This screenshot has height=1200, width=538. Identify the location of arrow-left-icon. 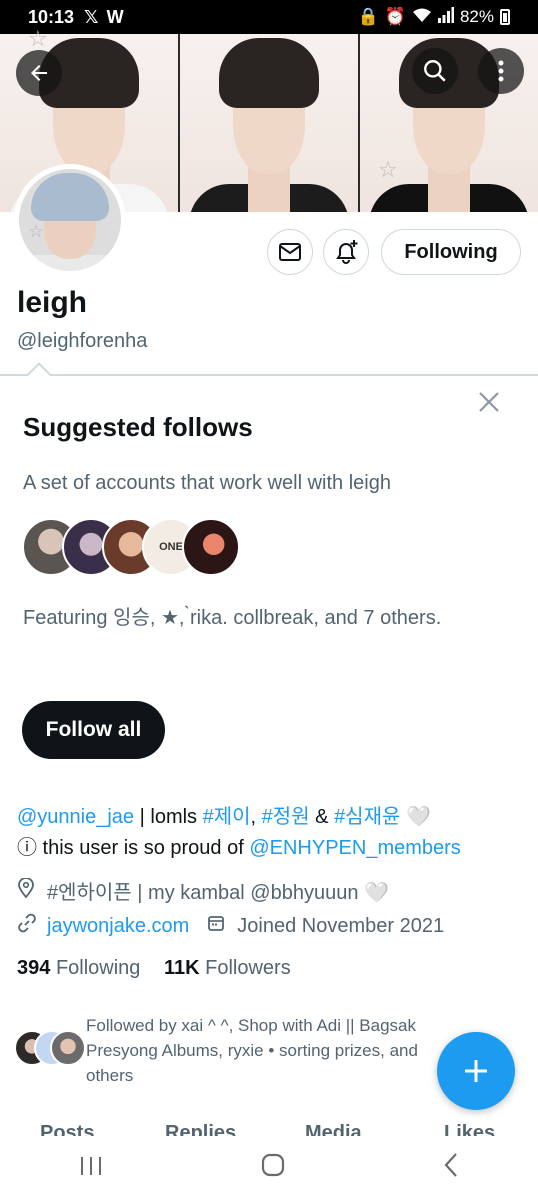
(39, 73).